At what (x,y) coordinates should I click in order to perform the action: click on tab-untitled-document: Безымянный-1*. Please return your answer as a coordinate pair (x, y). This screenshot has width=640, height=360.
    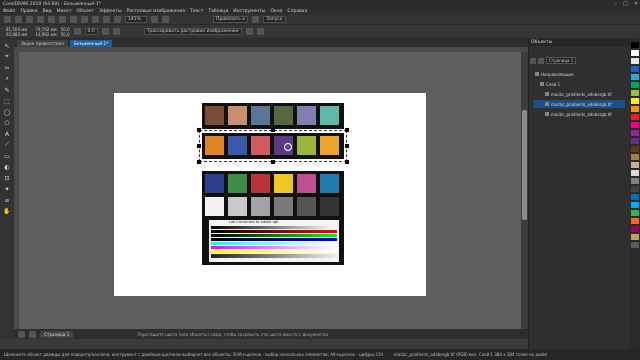
    Looking at the image, I should click on (91, 43).